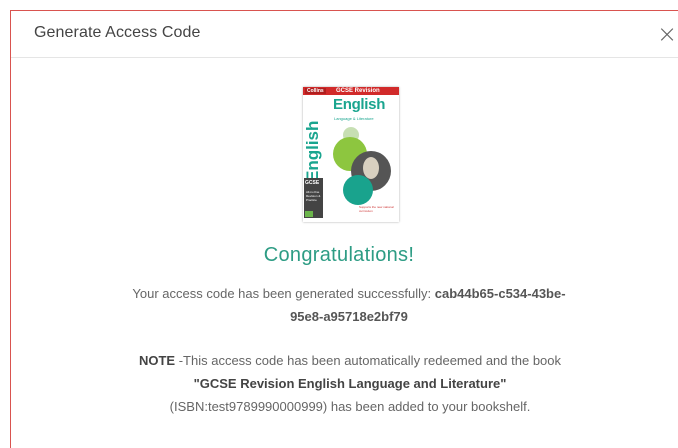 Image resolution: width=678 pixels, height=448 pixels. I want to click on cover-brand: Collins, so click(315, 91).